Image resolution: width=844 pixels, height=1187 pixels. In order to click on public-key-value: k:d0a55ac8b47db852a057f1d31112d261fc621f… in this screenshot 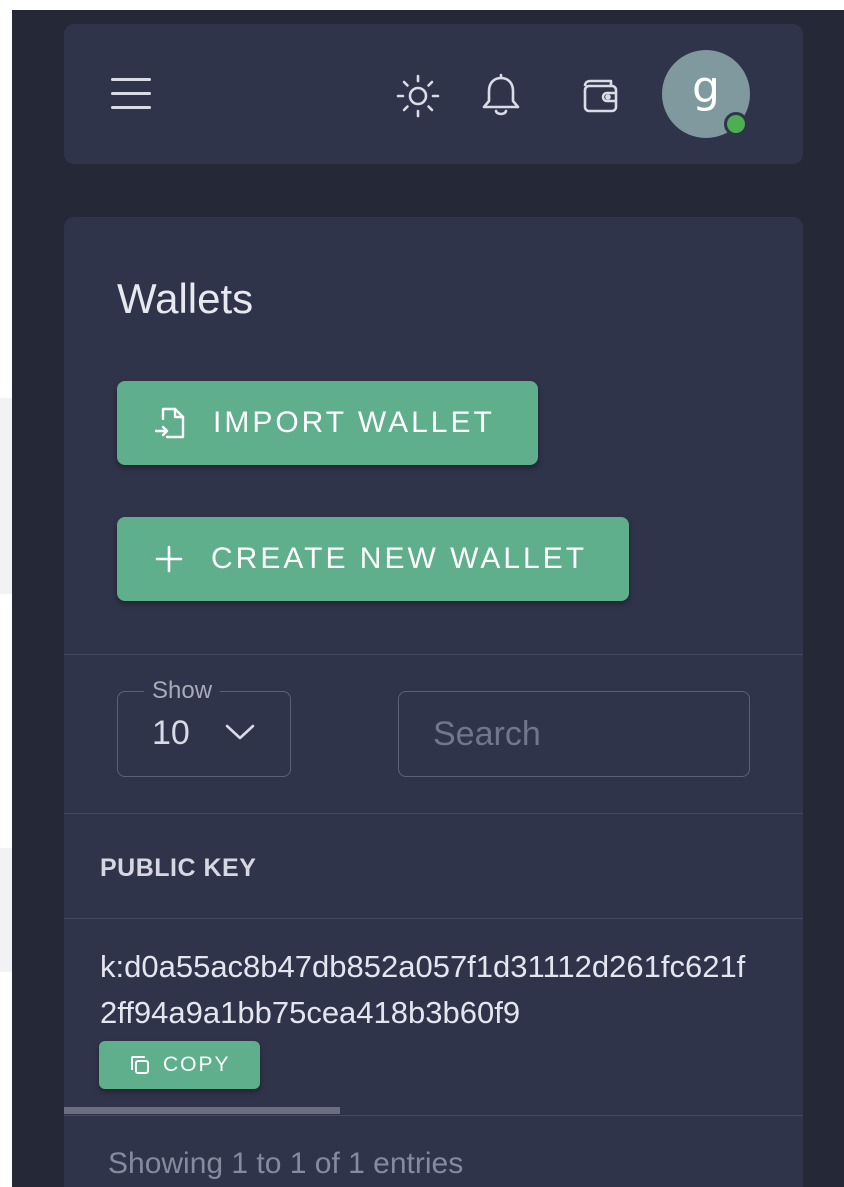, I will do `click(423, 989)`.